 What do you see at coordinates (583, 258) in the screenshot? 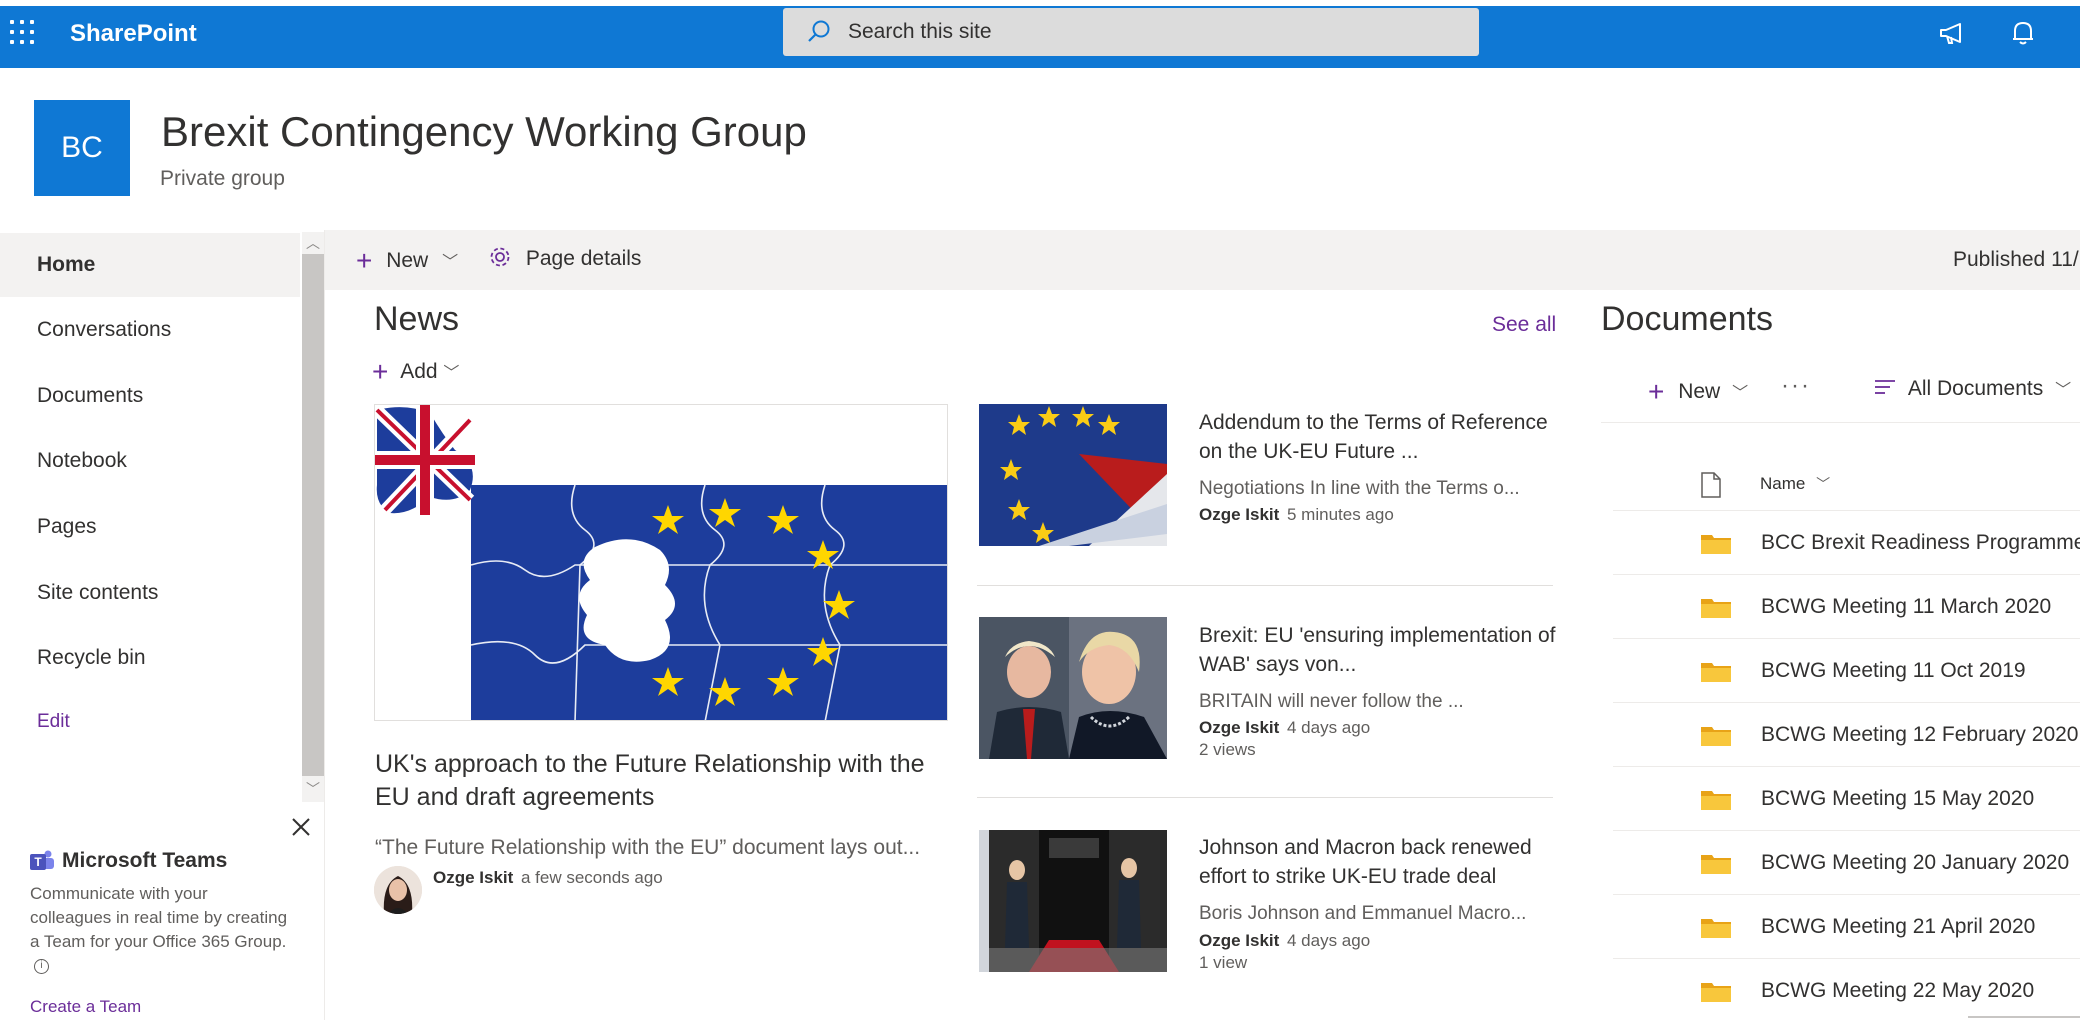
I see `page-details-label: Page details` at bounding box center [583, 258].